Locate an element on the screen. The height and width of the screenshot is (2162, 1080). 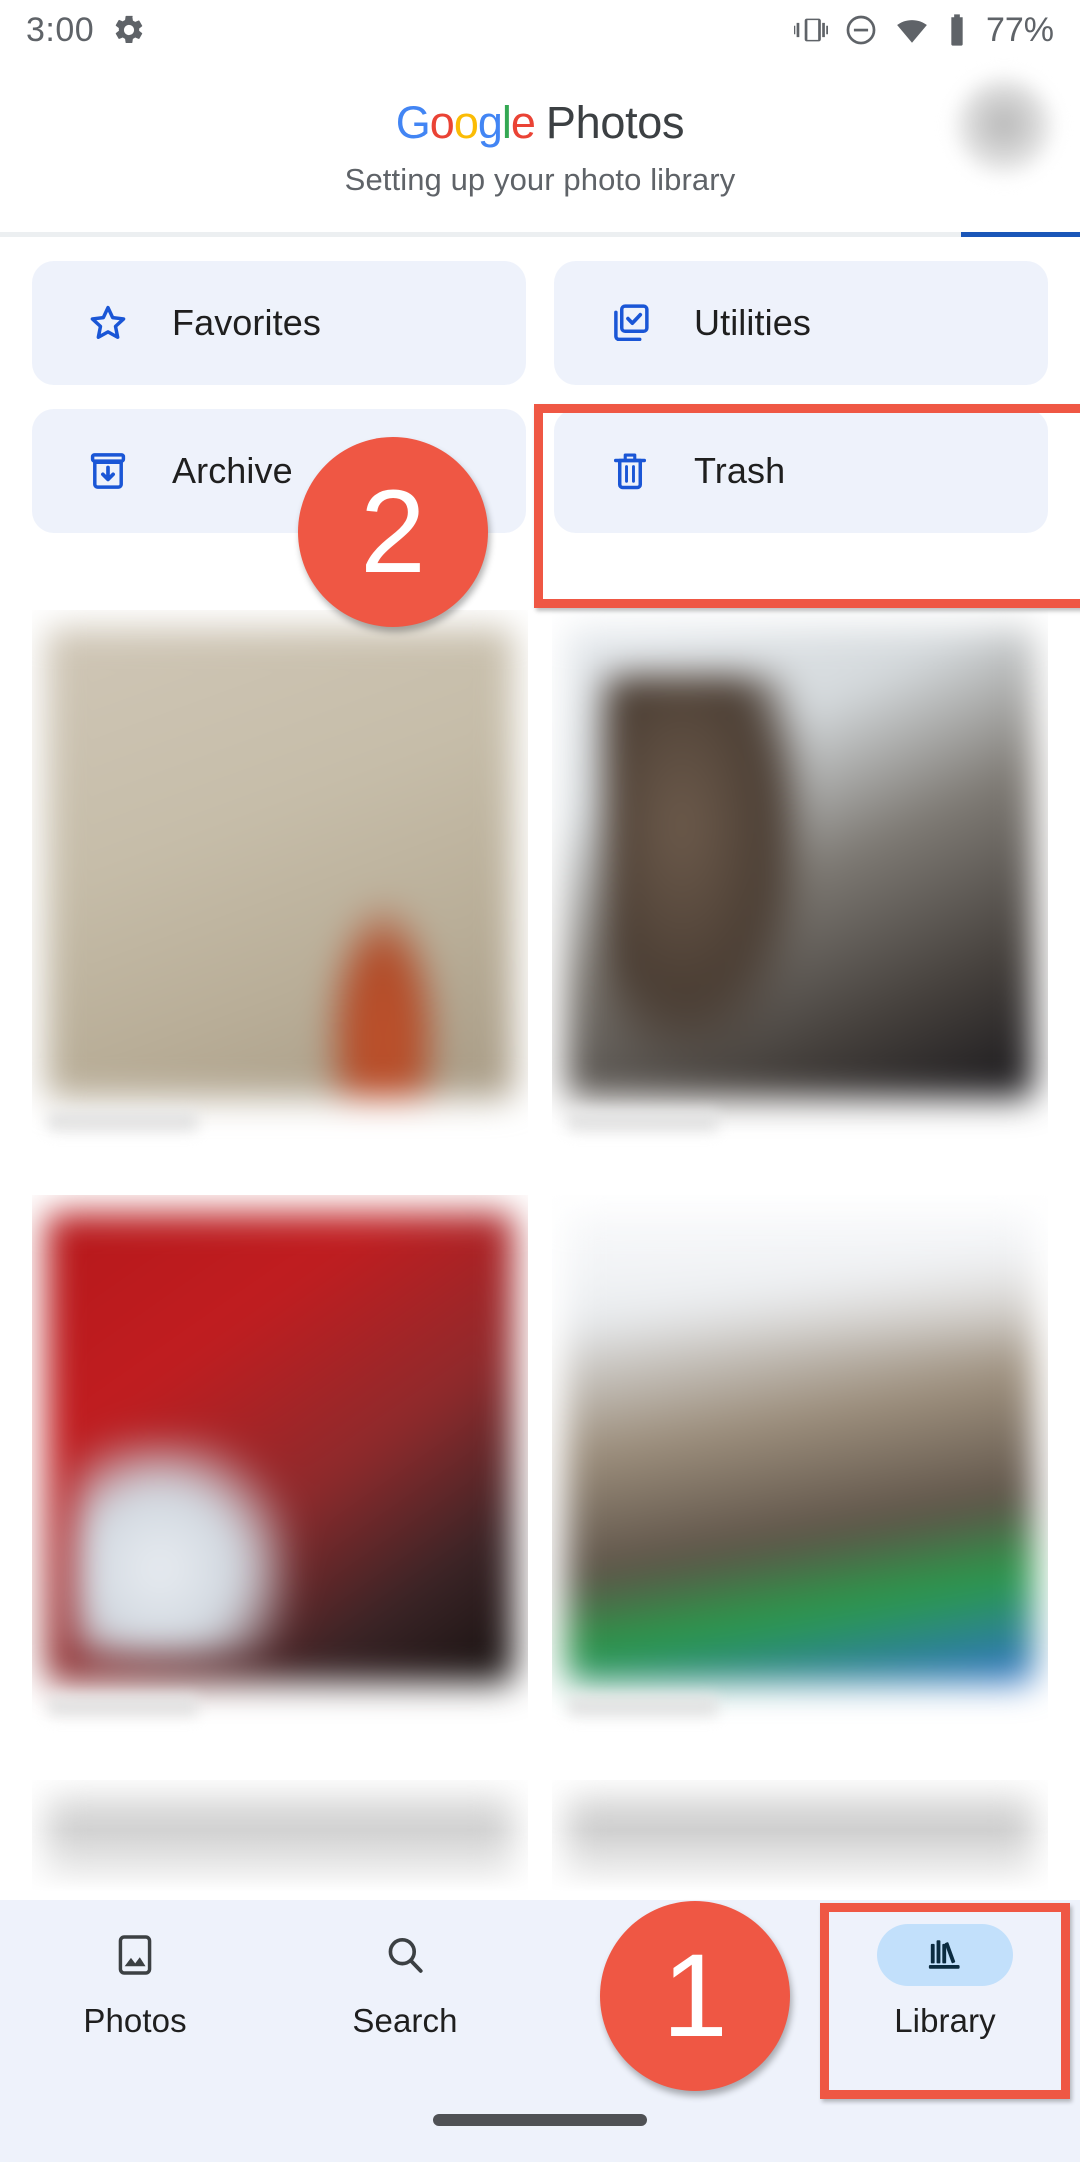
chip-favorites: Favorites is located at coordinates (279, 323).